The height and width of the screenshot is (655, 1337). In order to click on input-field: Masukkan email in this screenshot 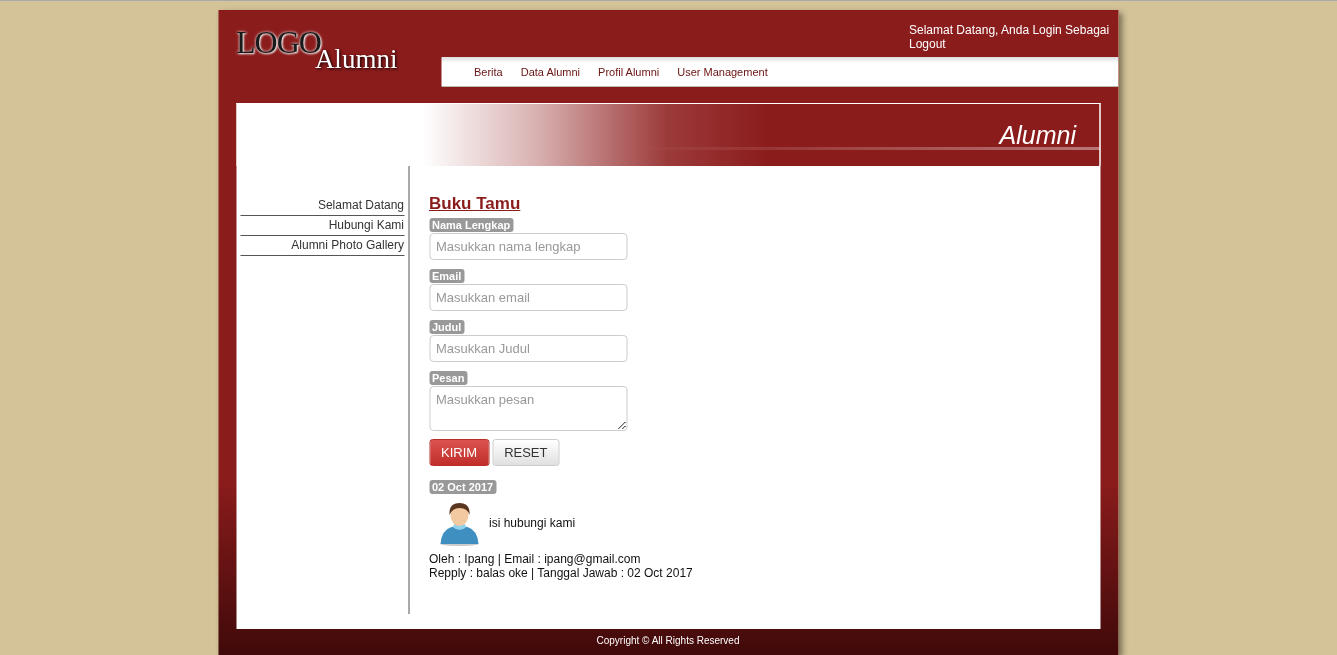, I will do `click(528, 297)`.